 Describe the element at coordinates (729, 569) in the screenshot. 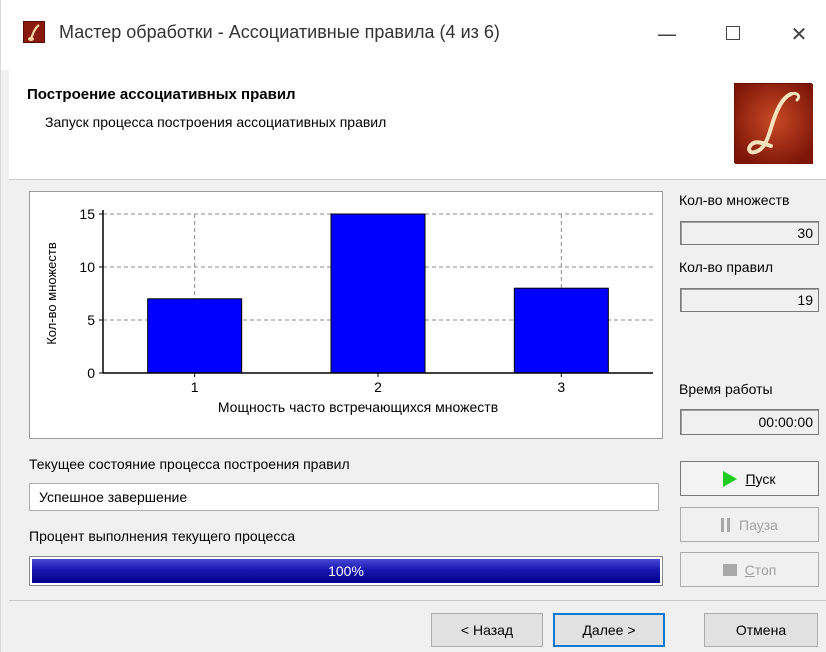

I see `stop-icon` at that location.